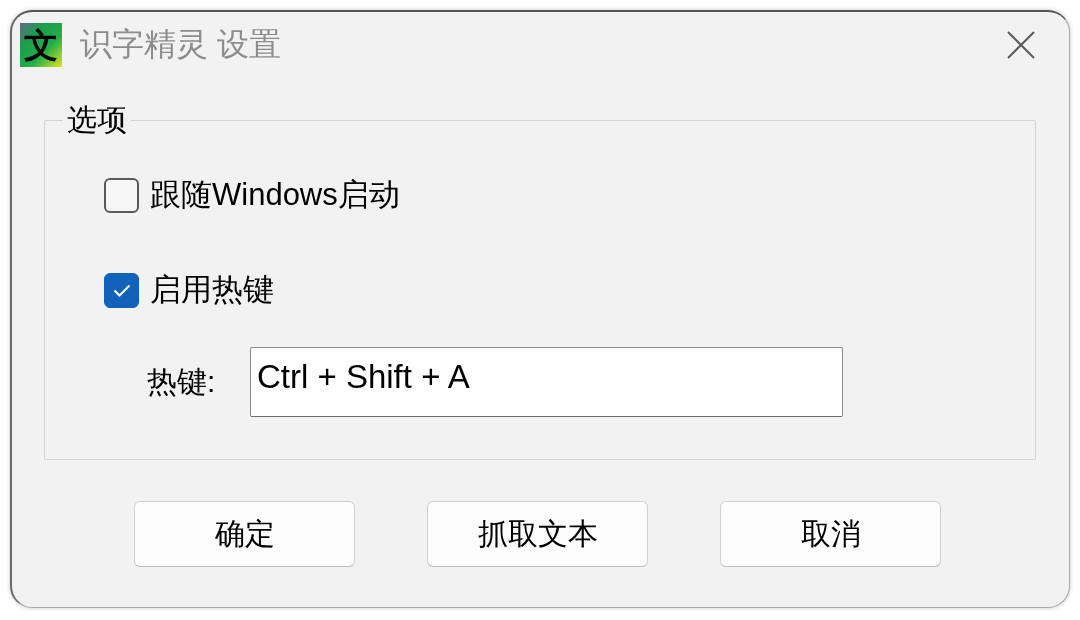 This screenshot has width=1080, height=620. What do you see at coordinates (546, 382) in the screenshot?
I see `hotkey-input: Ctrl + Shift + A` at bounding box center [546, 382].